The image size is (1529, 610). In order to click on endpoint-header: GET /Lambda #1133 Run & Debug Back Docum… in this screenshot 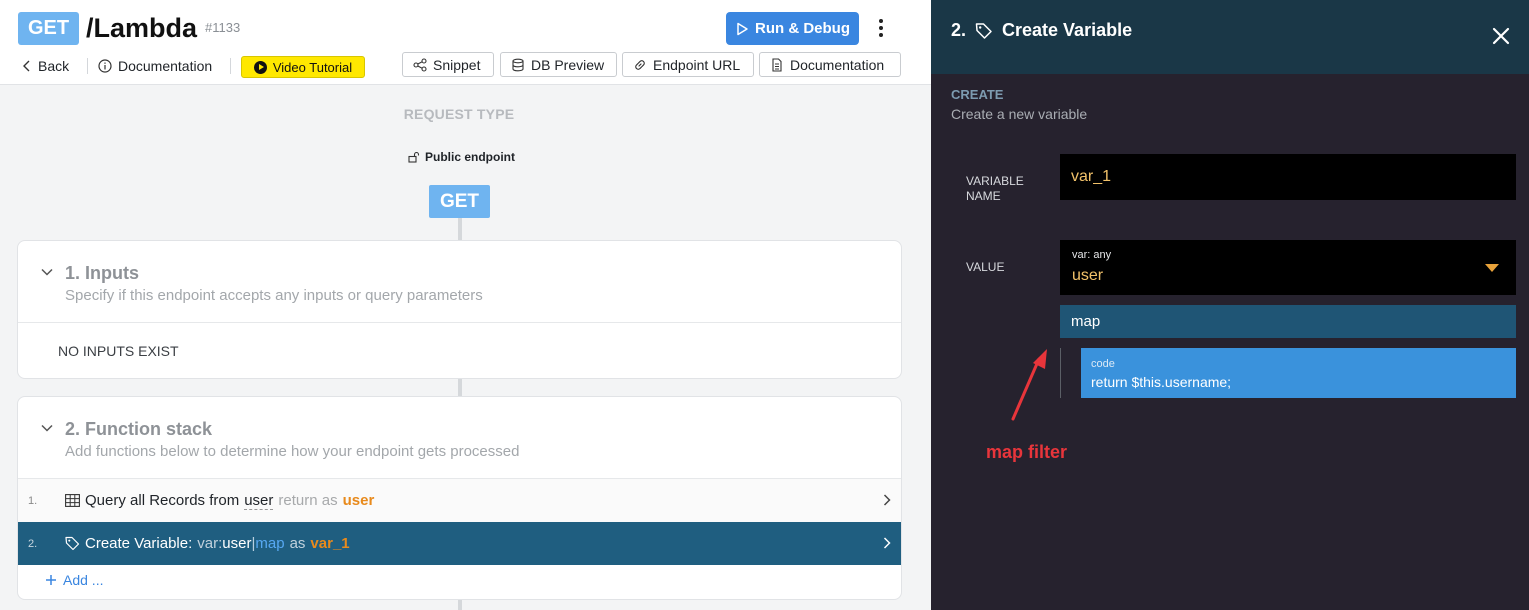, I will do `click(465, 42)`.